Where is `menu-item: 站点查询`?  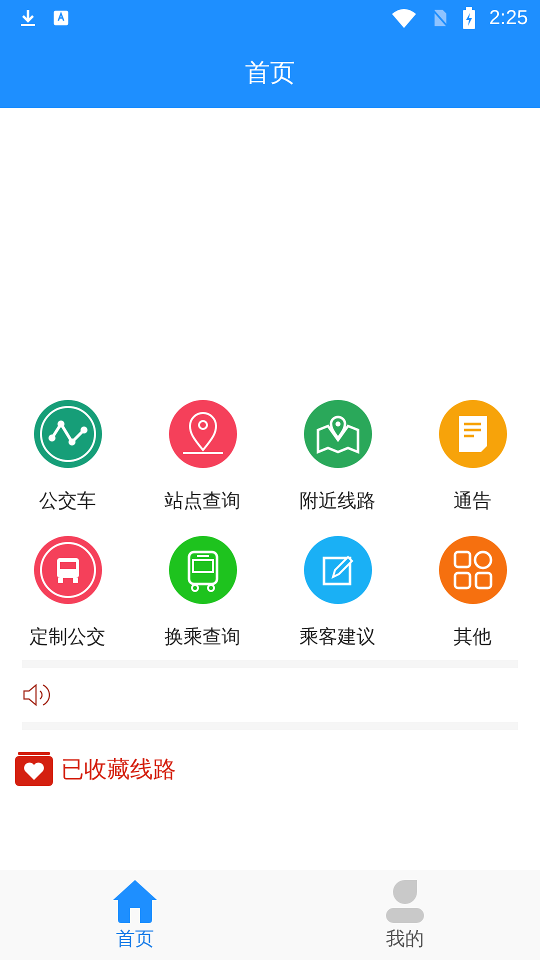
menu-item: 站点查询 is located at coordinates (202, 457).